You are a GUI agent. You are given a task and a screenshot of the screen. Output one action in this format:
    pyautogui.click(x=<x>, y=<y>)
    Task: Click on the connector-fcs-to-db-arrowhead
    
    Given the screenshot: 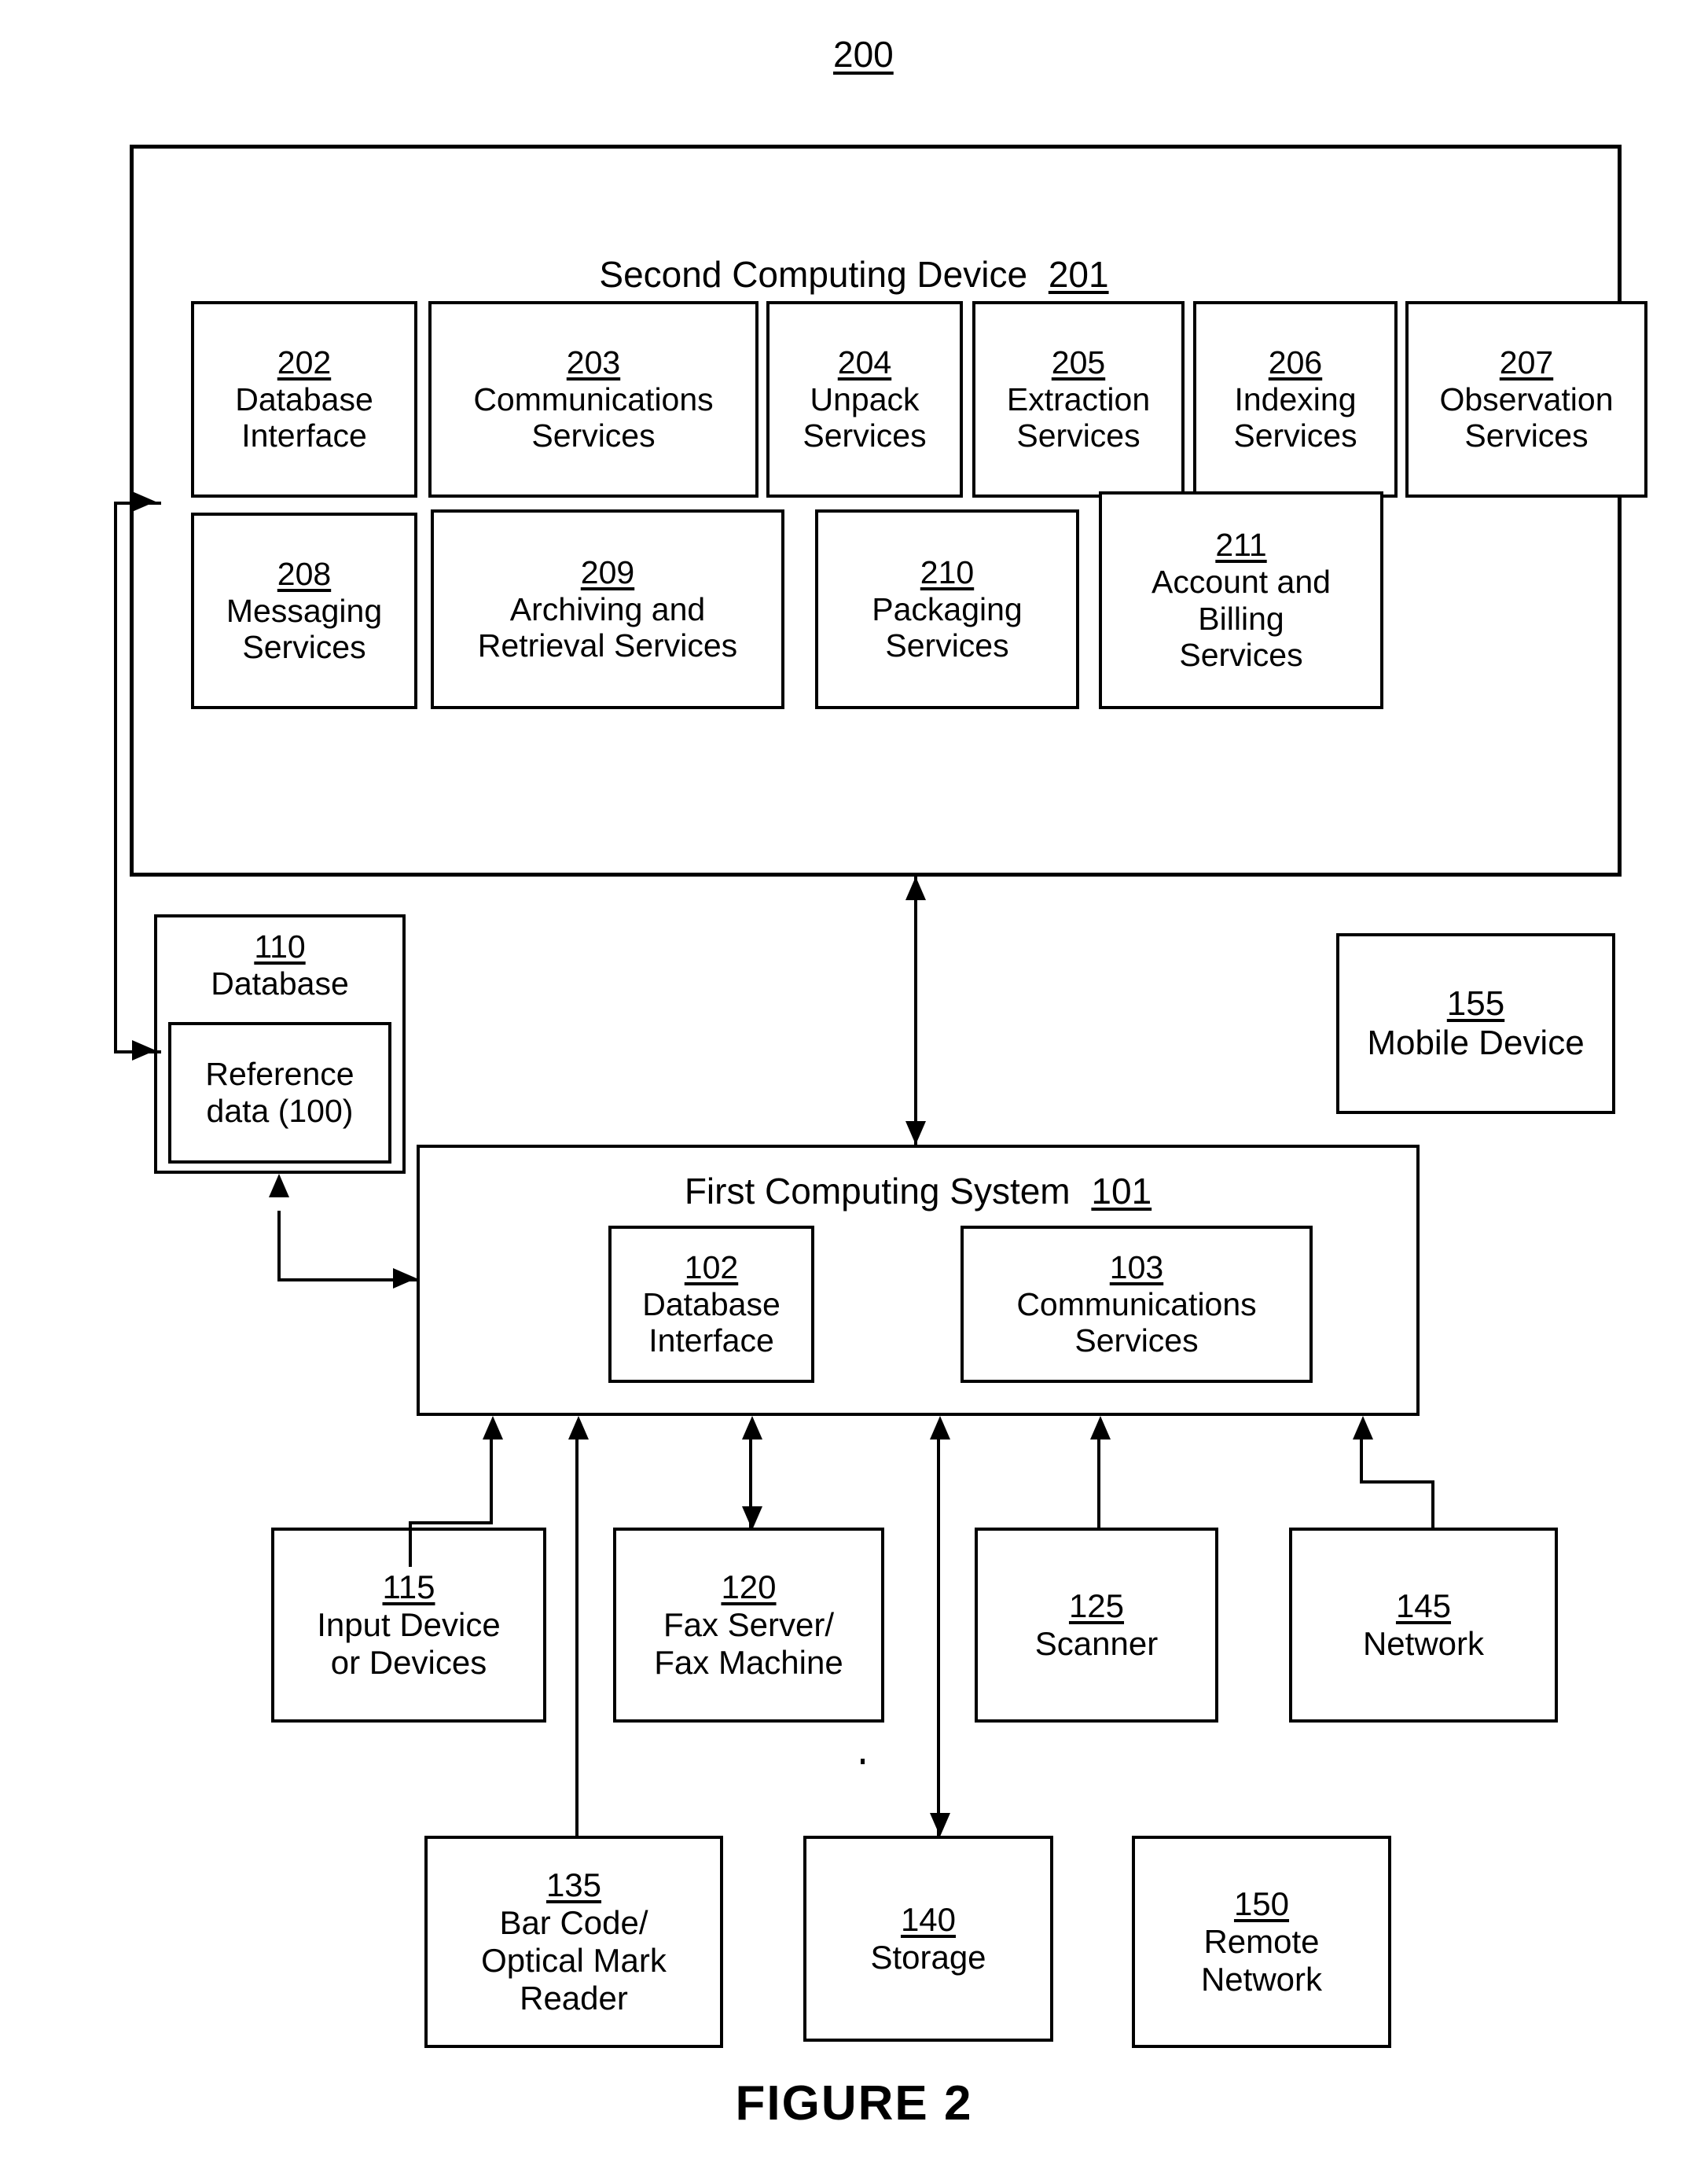 What is the action you would take?
    pyautogui.click(x=279, y=1185)
    